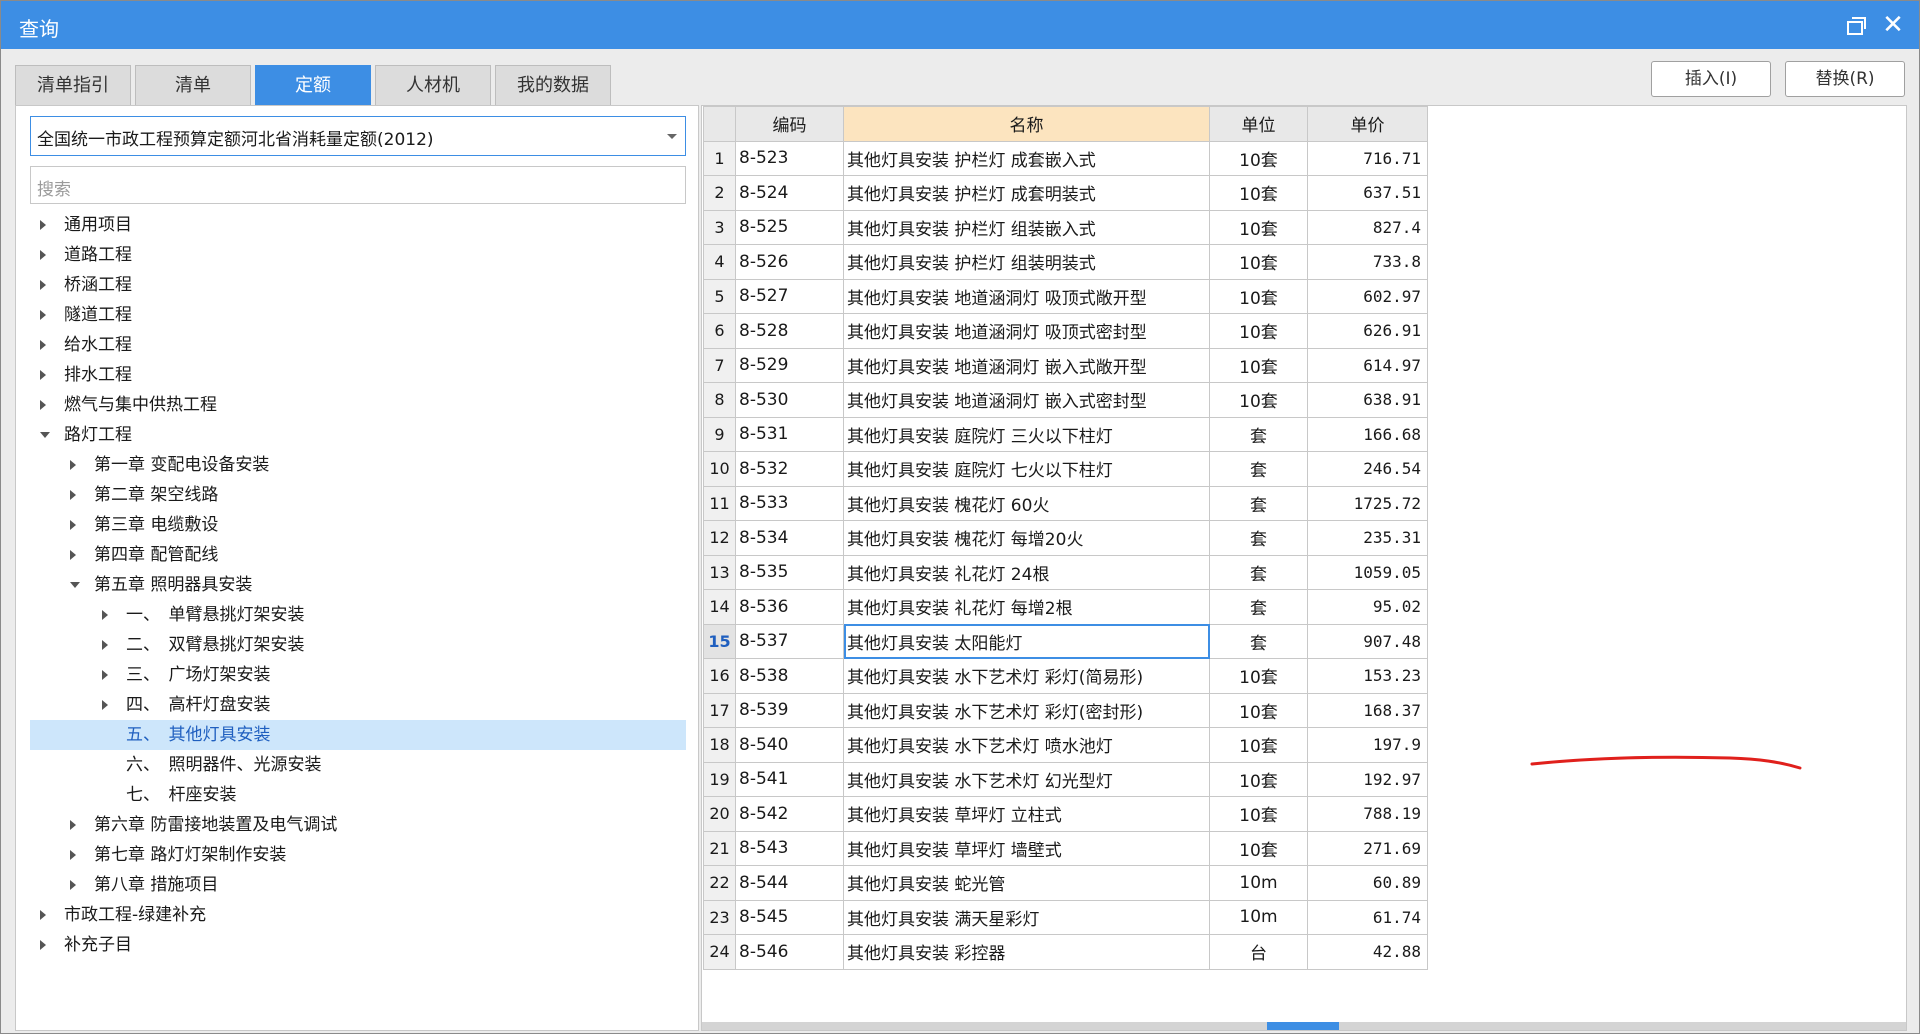  I want to click on cell-price: 42.88, so click(1367, 952).